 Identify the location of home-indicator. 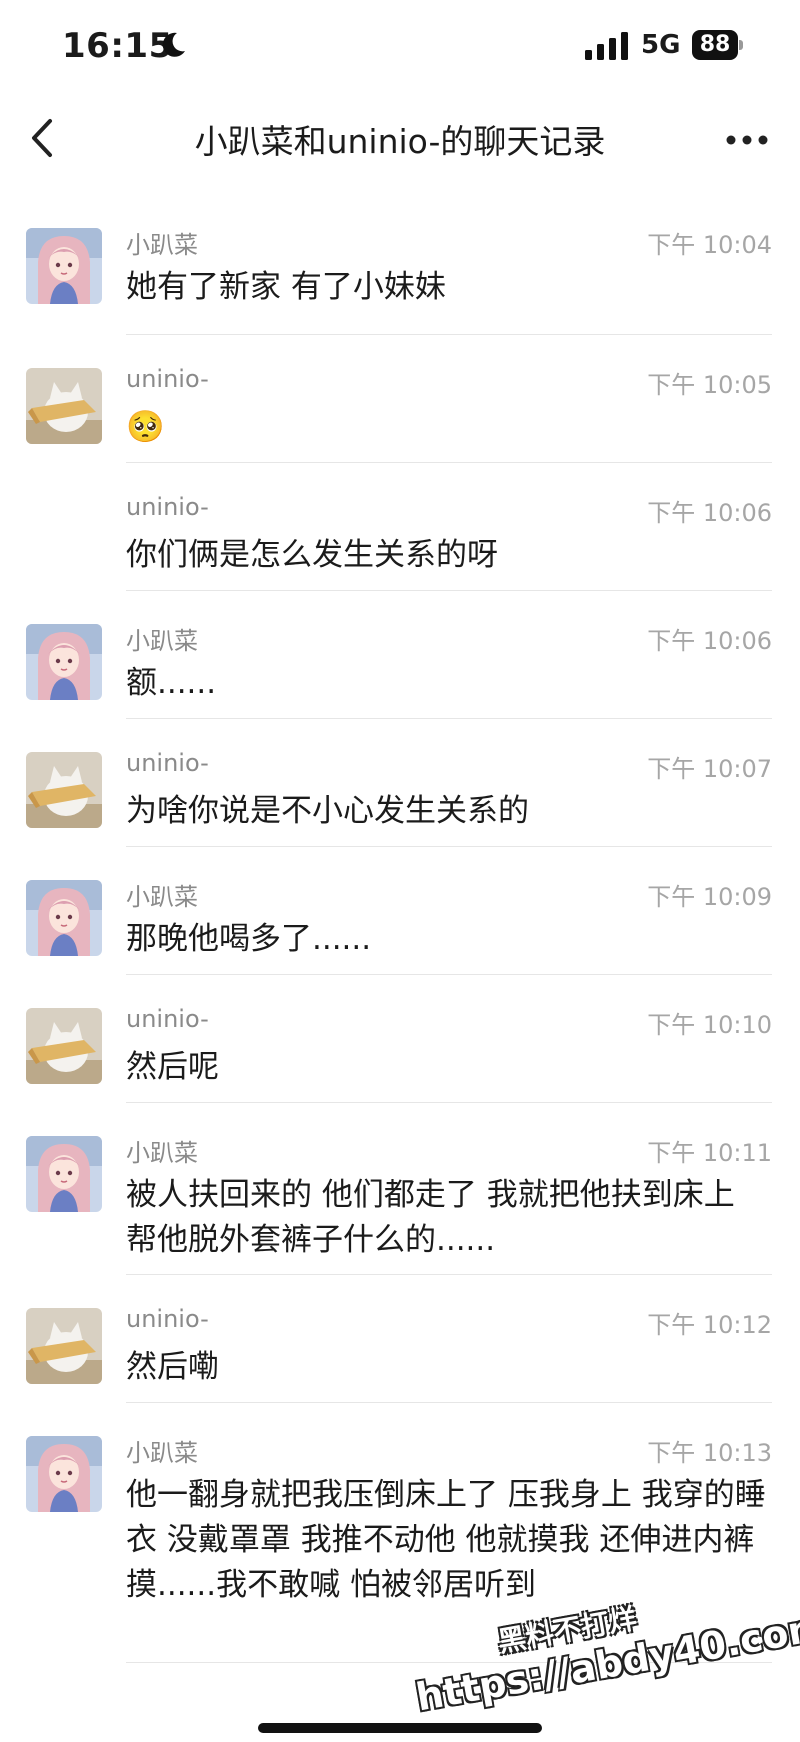
(400, 1728).